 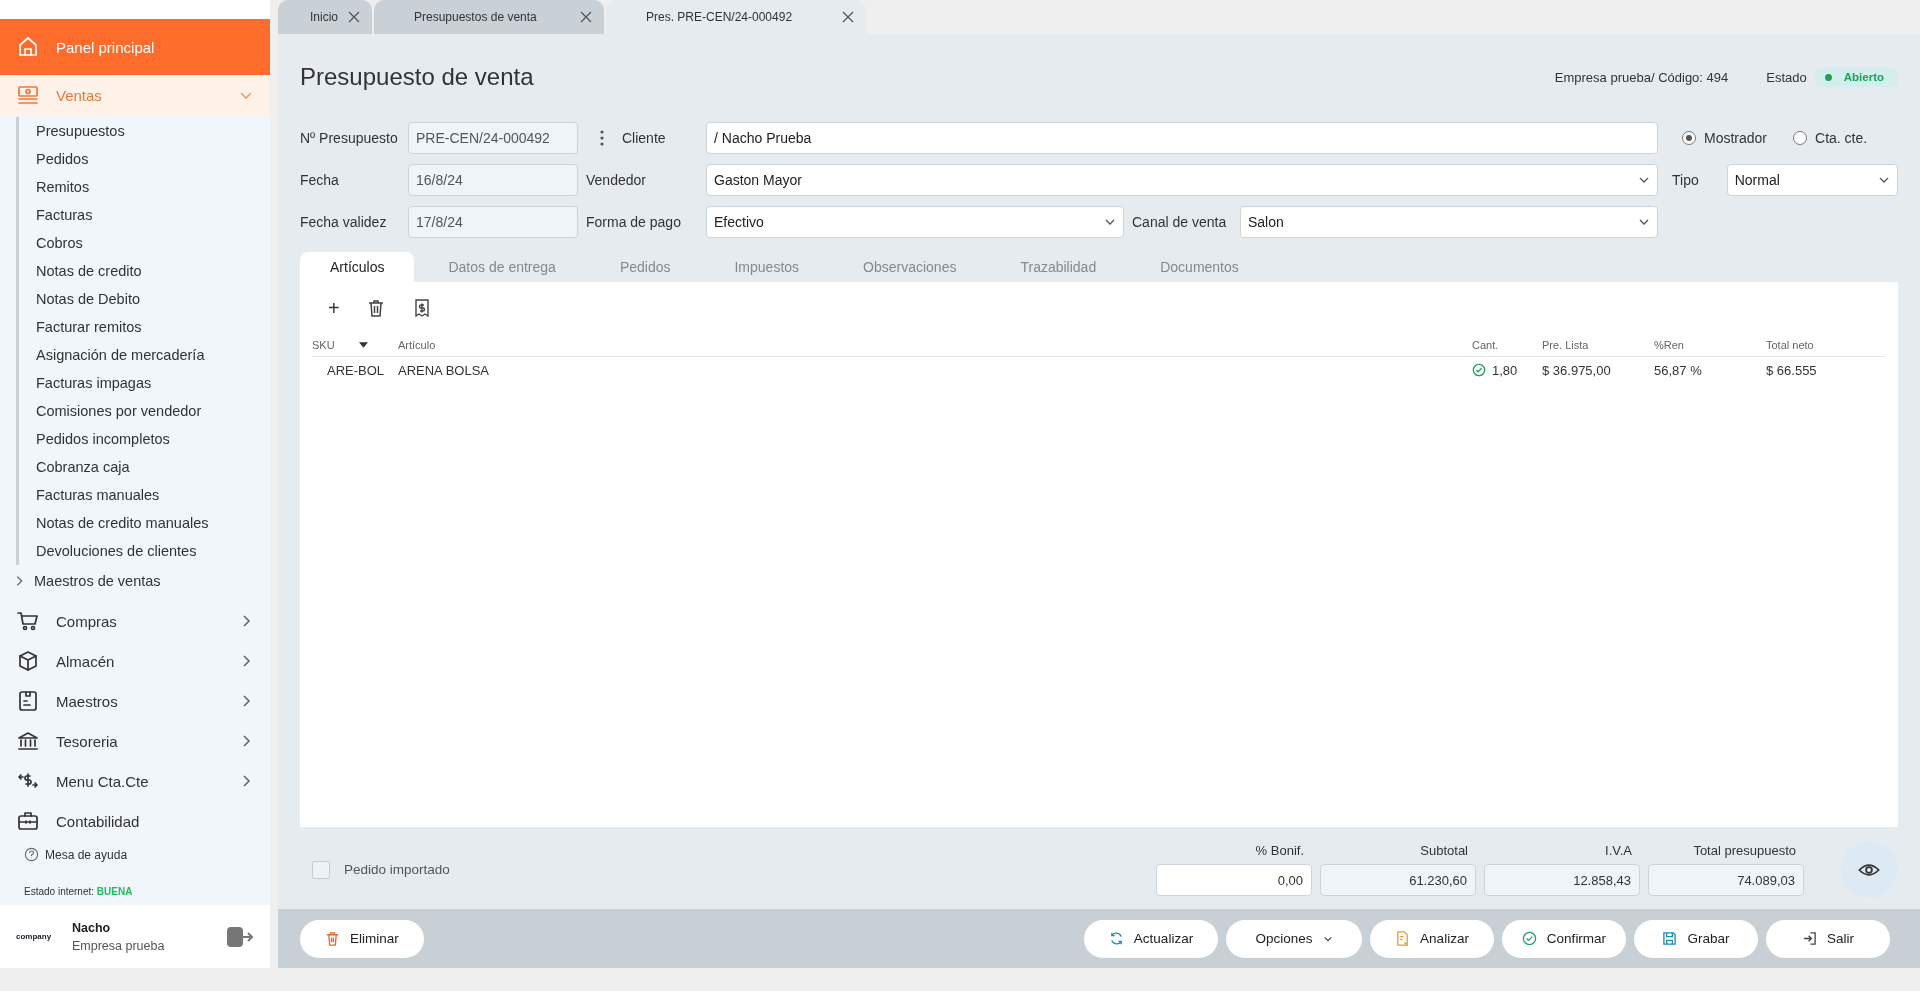 What do you see at coordinates (1280, 851) in the screenshot?
I see `total-label: % Bonif.` at bounding box center [1280, 851].